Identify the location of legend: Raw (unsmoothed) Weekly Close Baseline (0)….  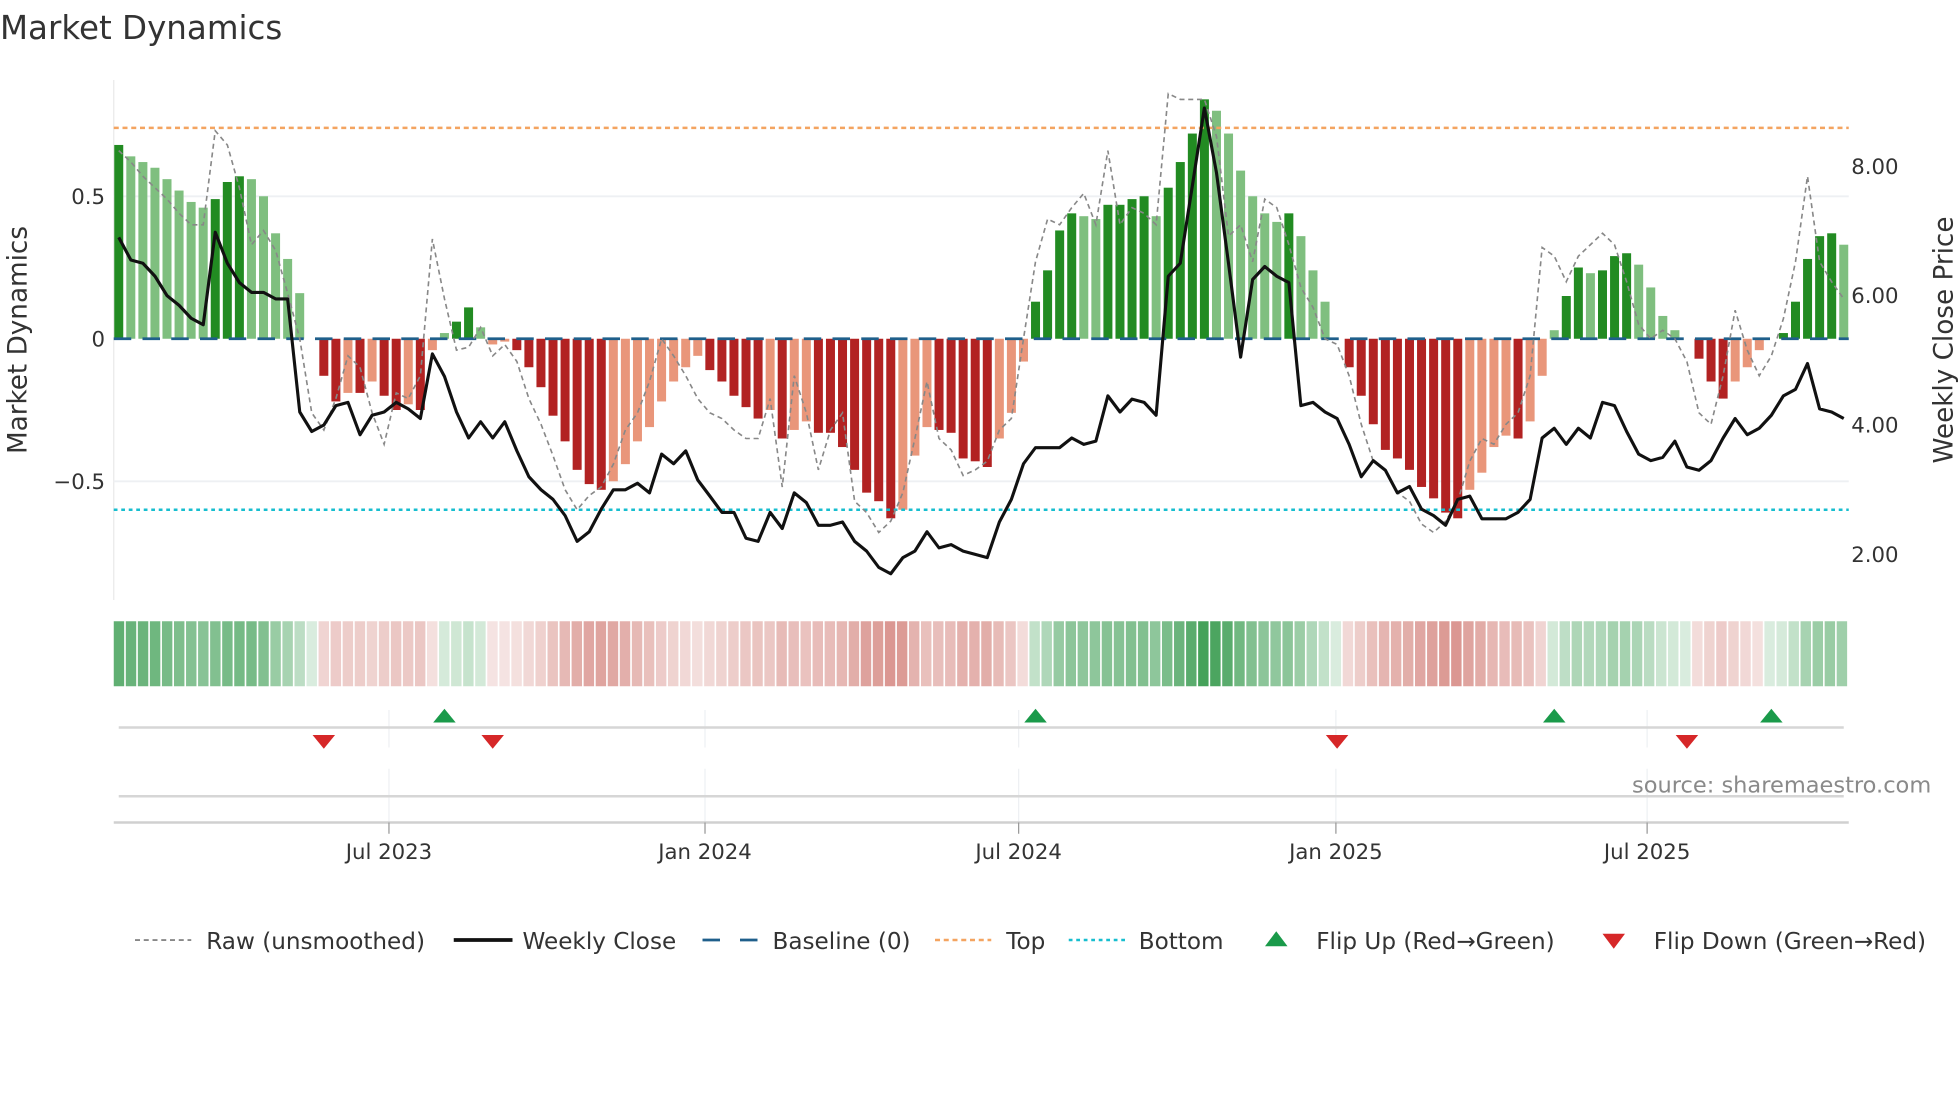
(1030, 942).